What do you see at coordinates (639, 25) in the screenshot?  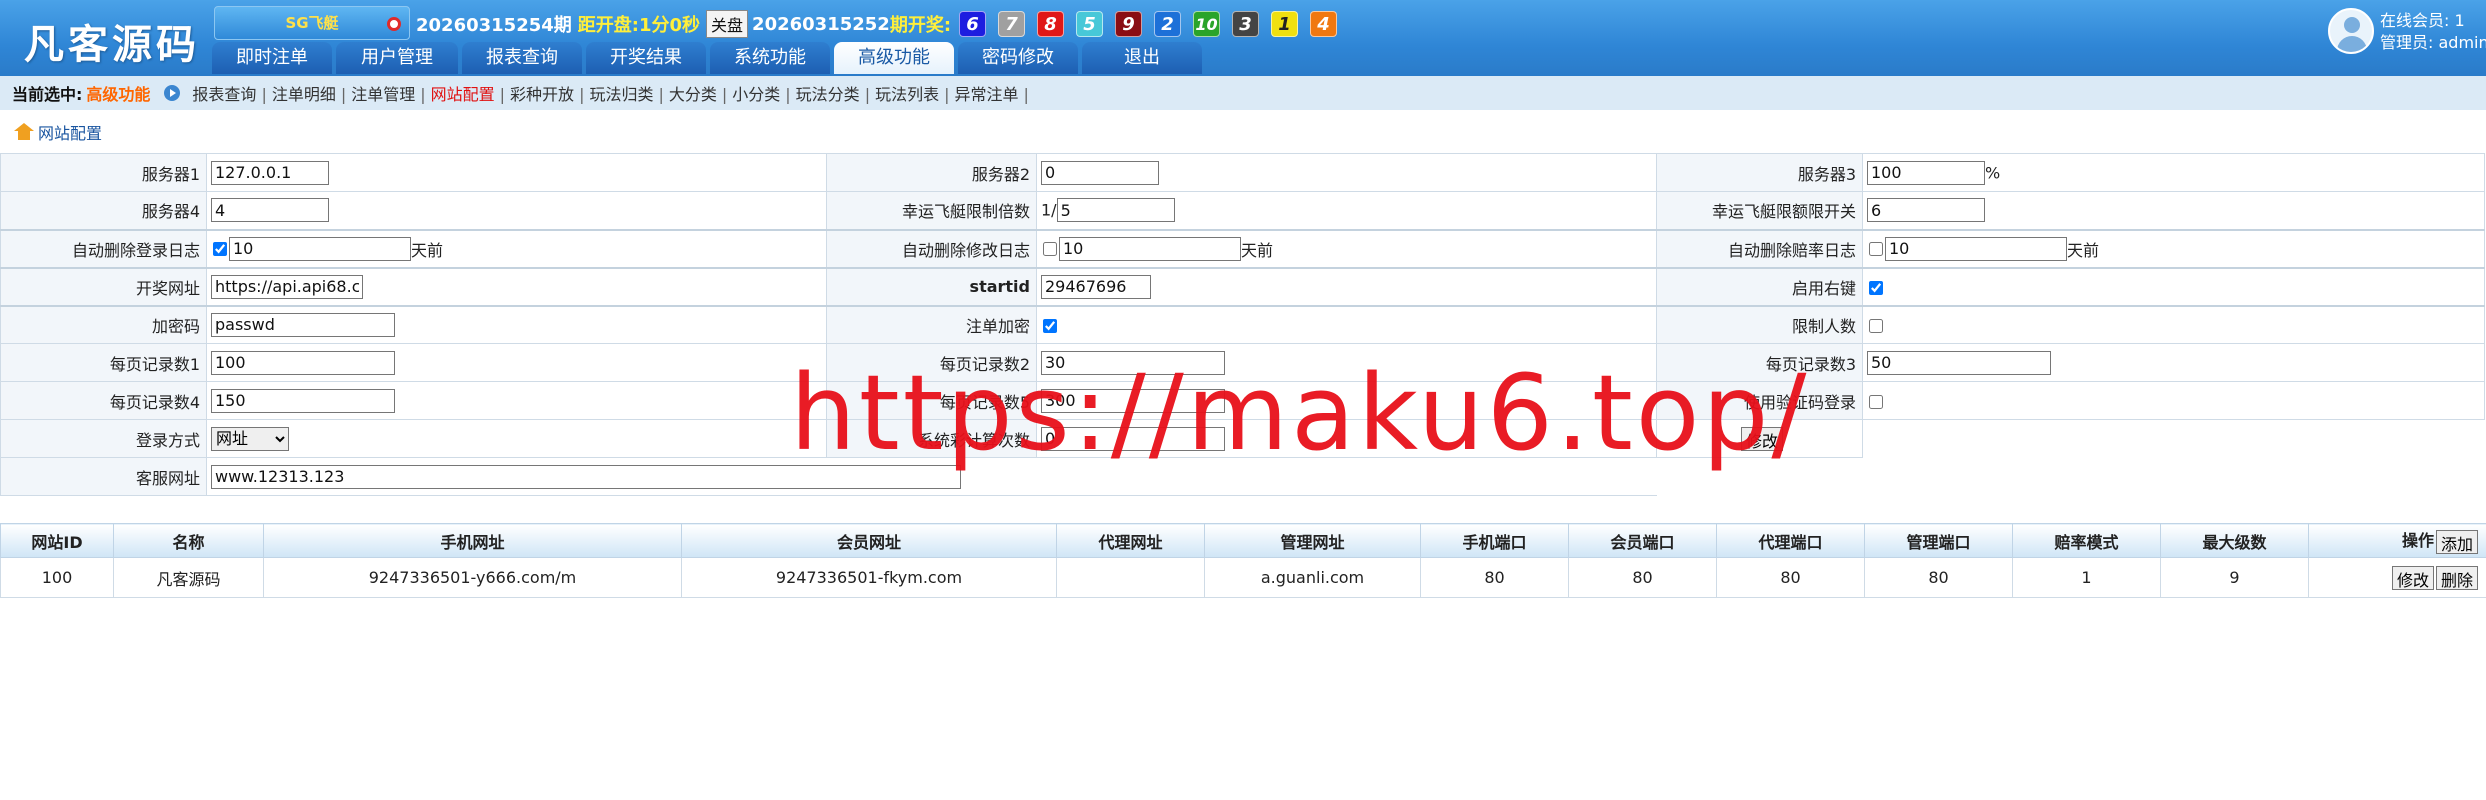 I see `open-countdown: 距开盘:1分0秒` at bounding box center [639, 25].